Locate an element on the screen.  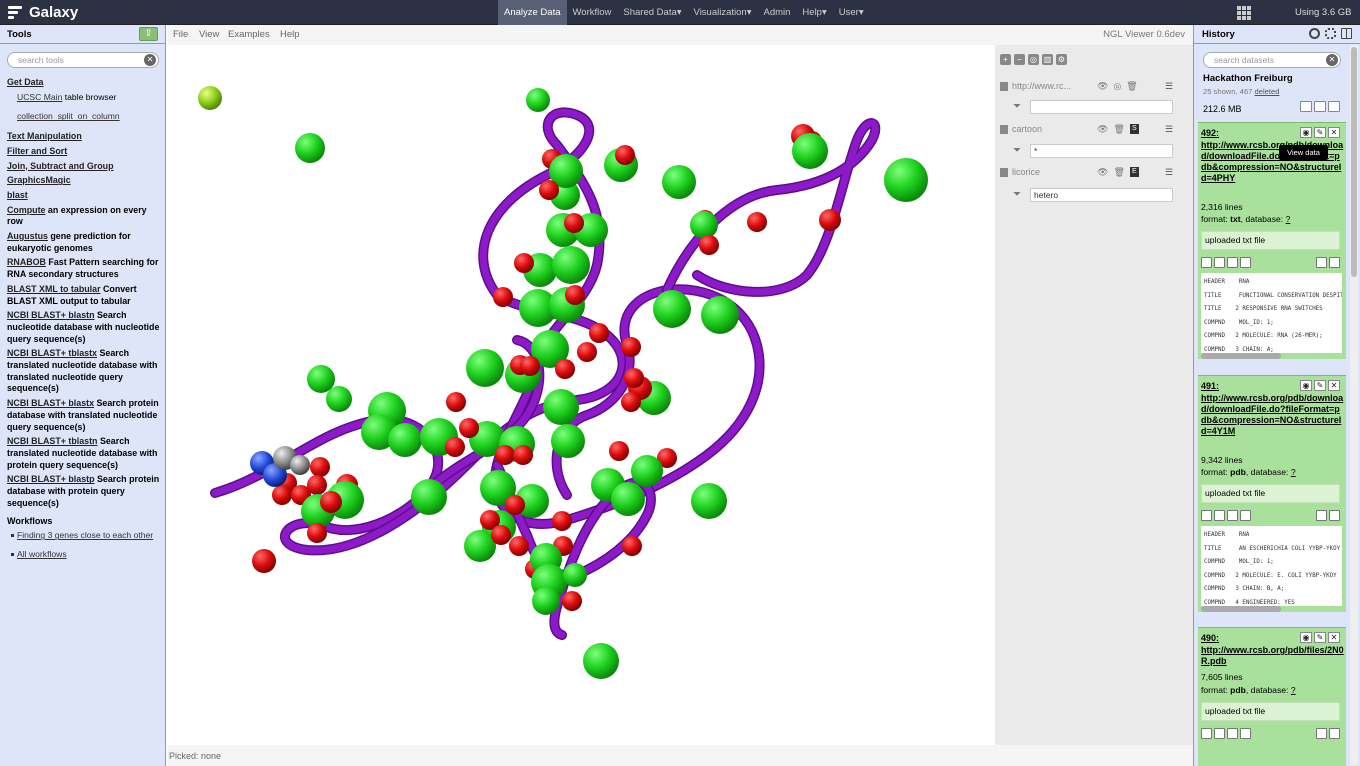
brand: Galaxy is located at coordinates (43, 12).